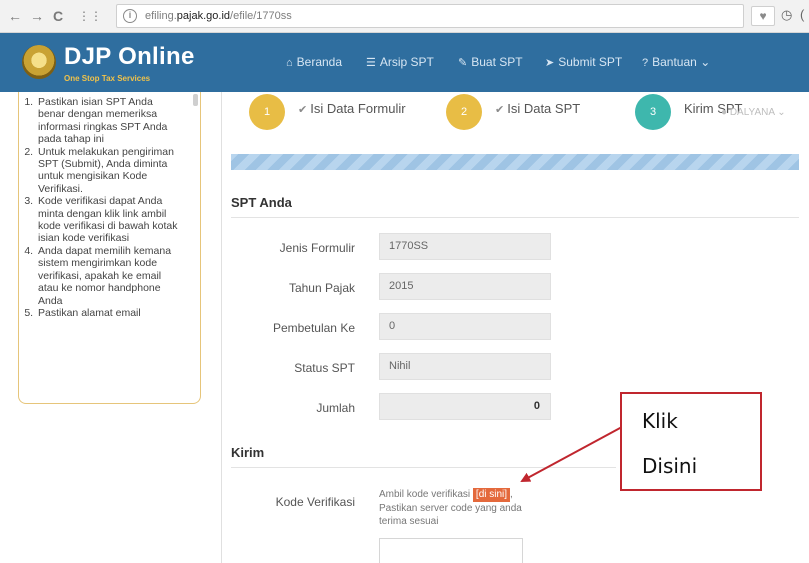 Image resolution: width=809 pixels, height=563 pixels. Describe the element at coordinates (371, 63) in the screenshot. I see `list-icon: ☰` at that location.